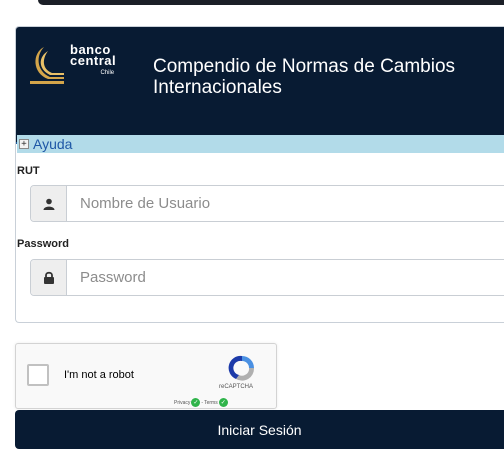 This screenshot has height=462, width=504. What do you see at coordinates (304, 66) in the screenshot?
I see `page-title-line1: Compendio de Normas de Cambios` at bounding box center [304, 66].